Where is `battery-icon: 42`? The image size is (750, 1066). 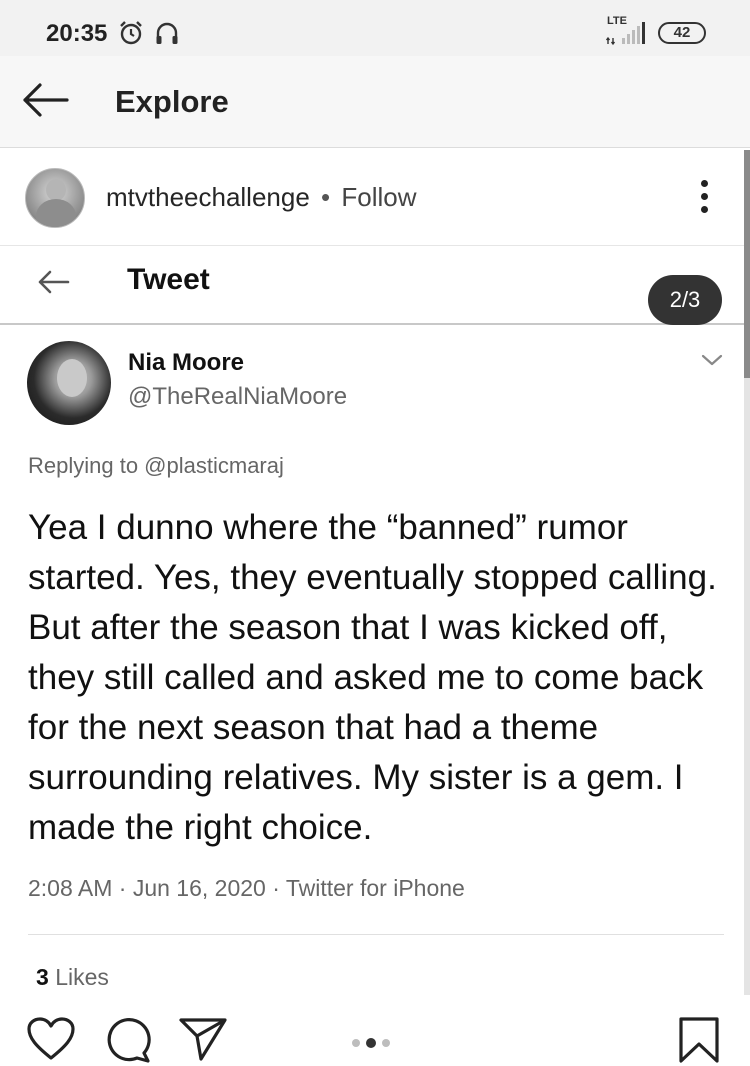 battery-icon: 42 is located at coordinates (682, 33).